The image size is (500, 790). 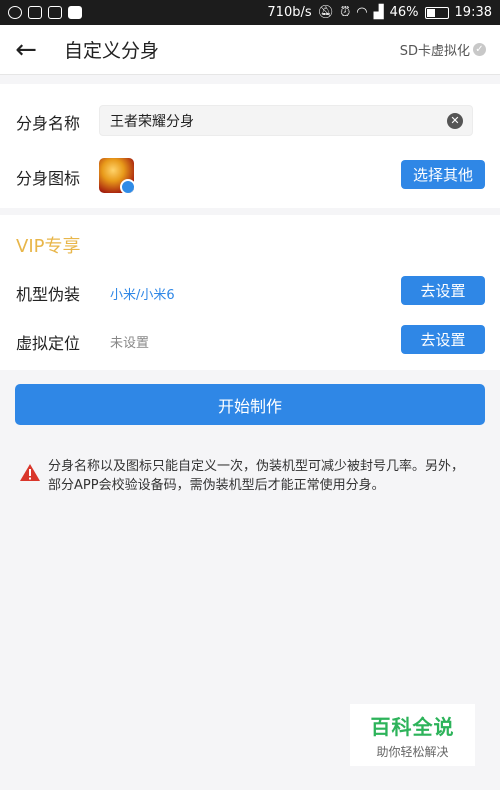 I want to click on clock: 19:38, so click(x=473, y=12).